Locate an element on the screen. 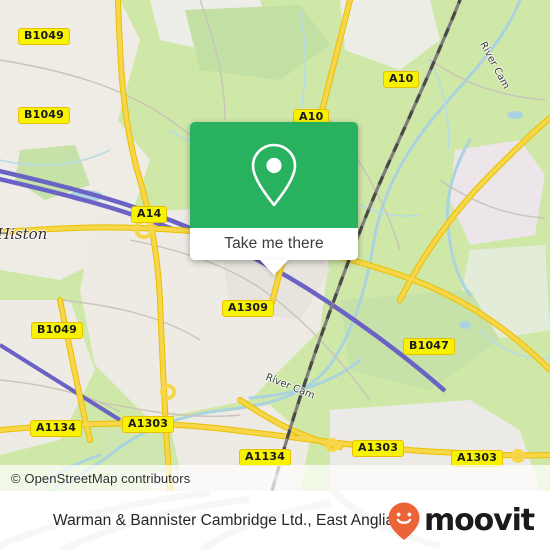  card-icon-panel is located at coordinates (274, 175).